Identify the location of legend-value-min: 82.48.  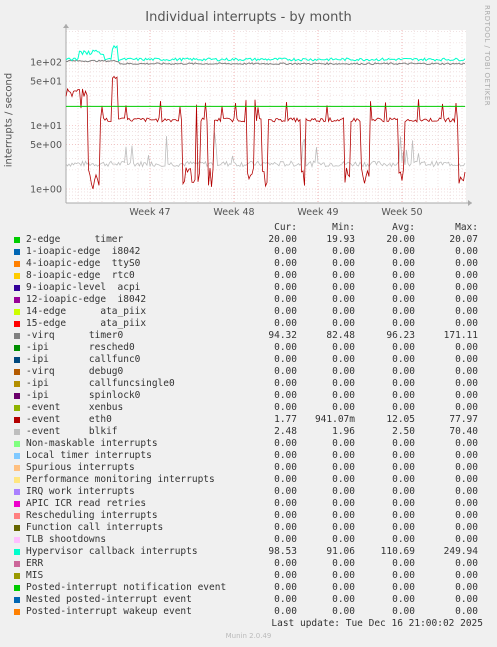
(340, 335).